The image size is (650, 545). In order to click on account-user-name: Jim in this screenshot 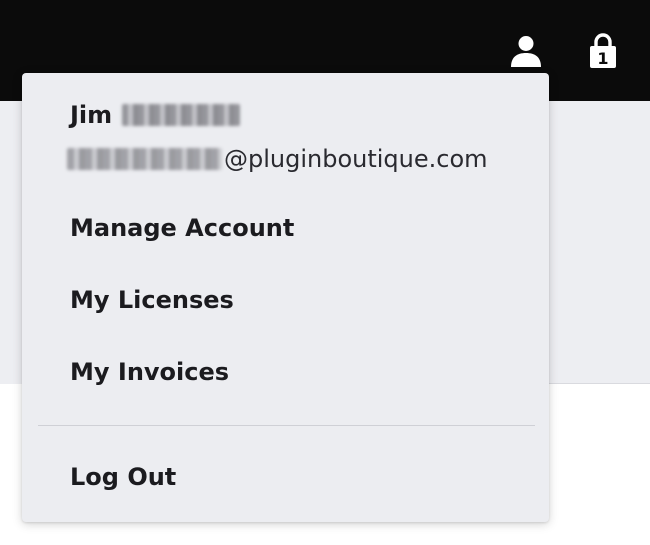, I will do `click(155, 115)`.